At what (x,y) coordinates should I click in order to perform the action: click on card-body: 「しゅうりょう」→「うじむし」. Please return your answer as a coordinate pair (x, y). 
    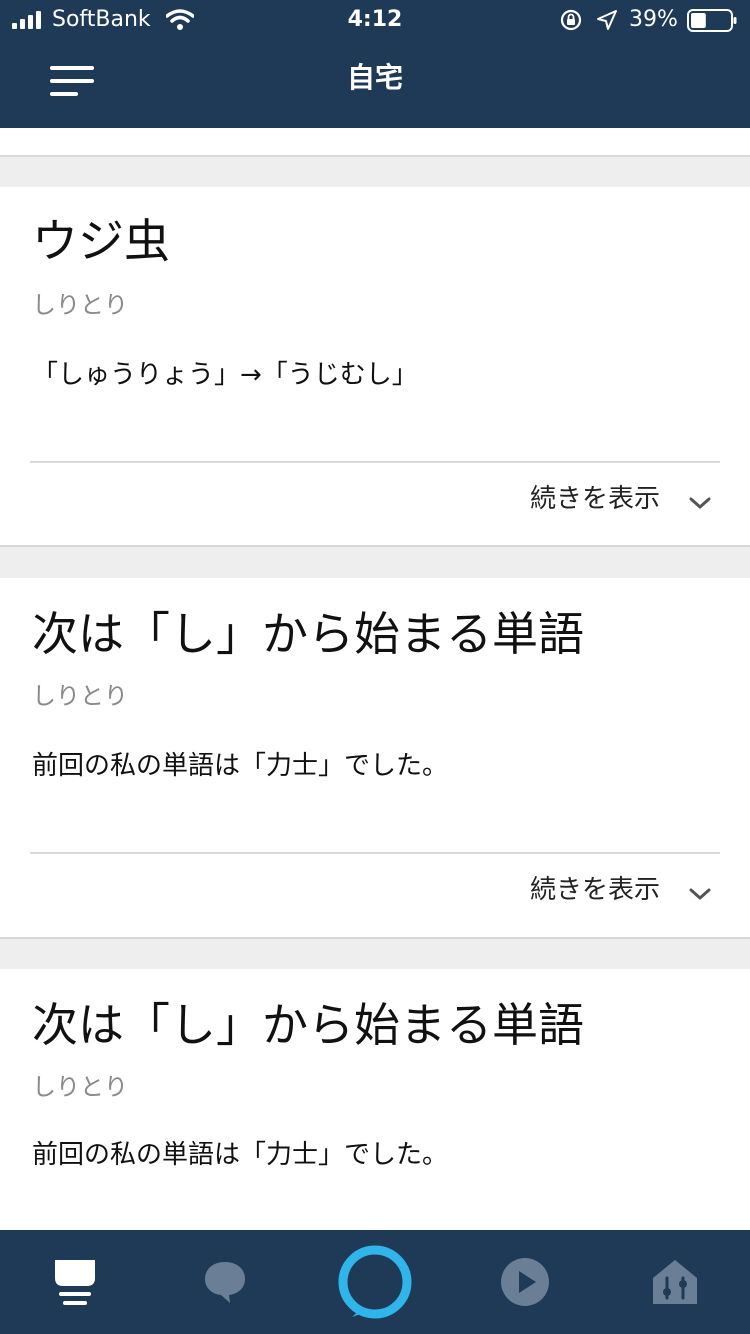
    Looking at the image, I should click on (225, 375).